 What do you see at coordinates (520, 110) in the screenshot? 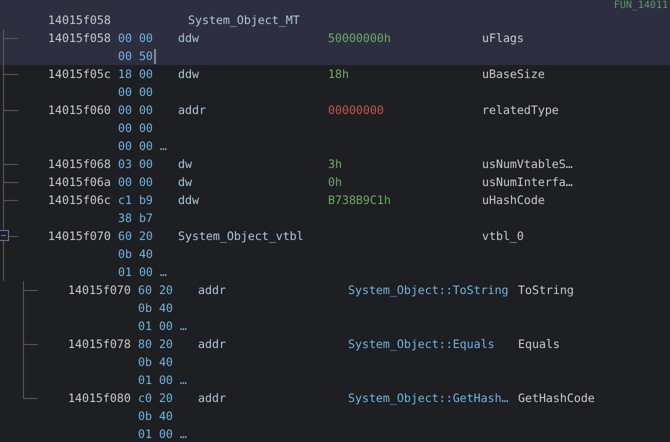
I see `field-name: relatedType` at bounding box center [520, 110].